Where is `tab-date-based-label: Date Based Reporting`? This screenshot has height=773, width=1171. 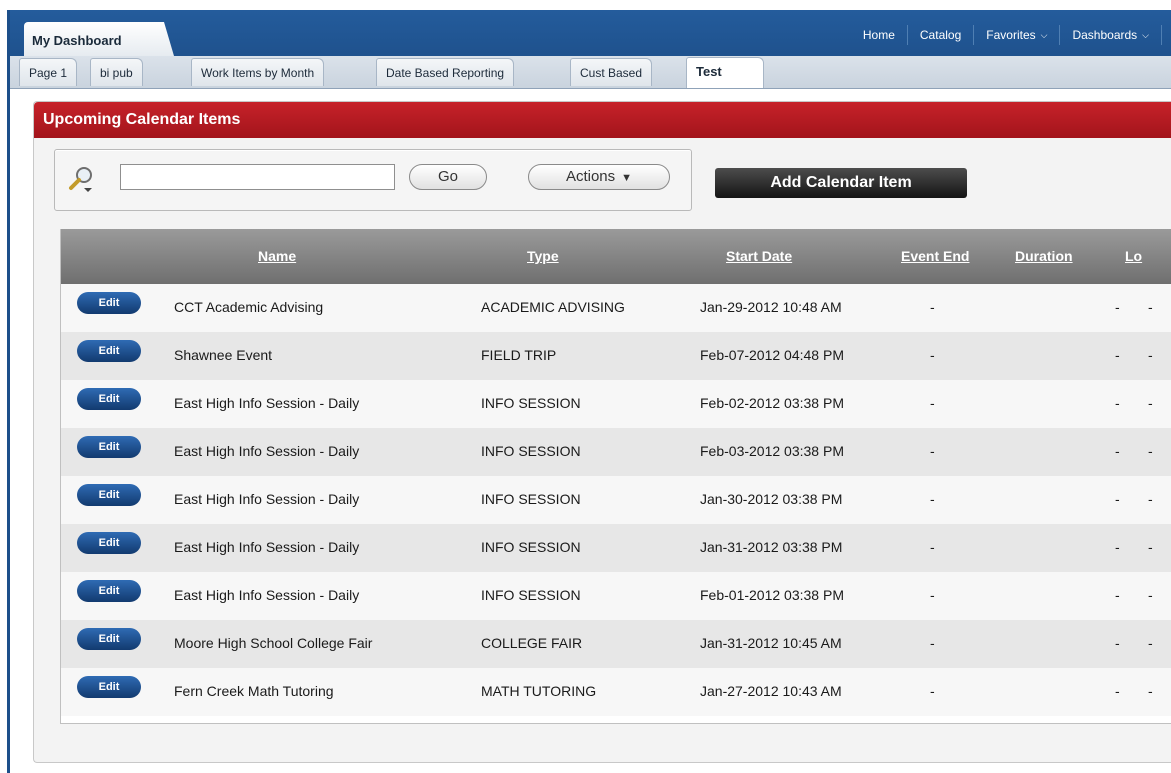
tab-date-based-label: Date Based Reporting is located at coordinates (445, 73).